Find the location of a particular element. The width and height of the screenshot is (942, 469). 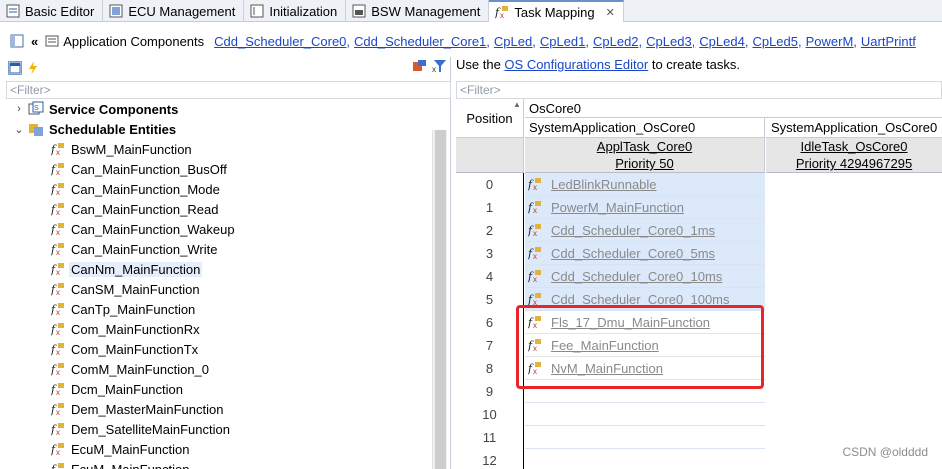

runnable-link: PowerM_MainFunction is located at coordinates (617, 207).